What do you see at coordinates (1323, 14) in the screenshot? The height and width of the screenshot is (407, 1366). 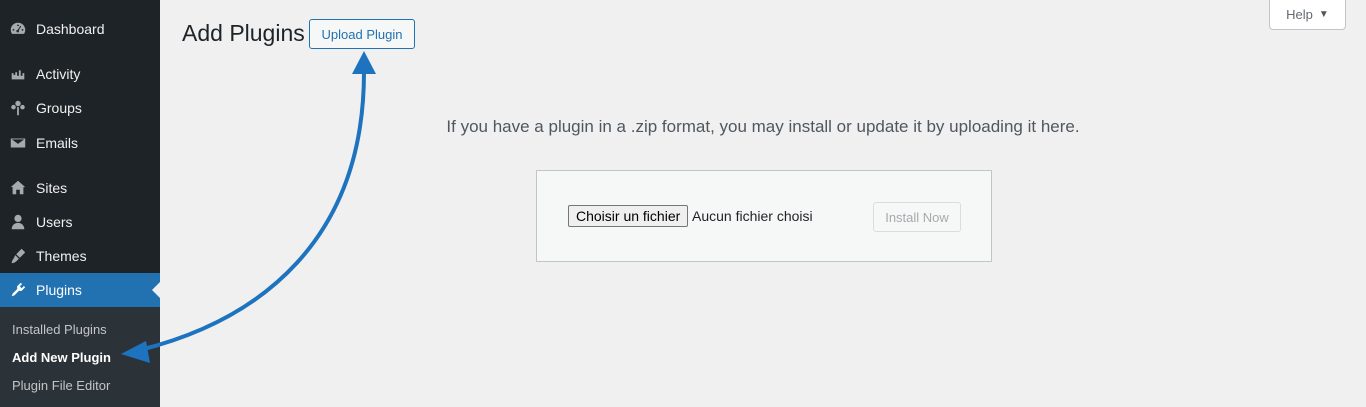 I see `caret-down-icon: ▼` at bounding box center [1323, 14].